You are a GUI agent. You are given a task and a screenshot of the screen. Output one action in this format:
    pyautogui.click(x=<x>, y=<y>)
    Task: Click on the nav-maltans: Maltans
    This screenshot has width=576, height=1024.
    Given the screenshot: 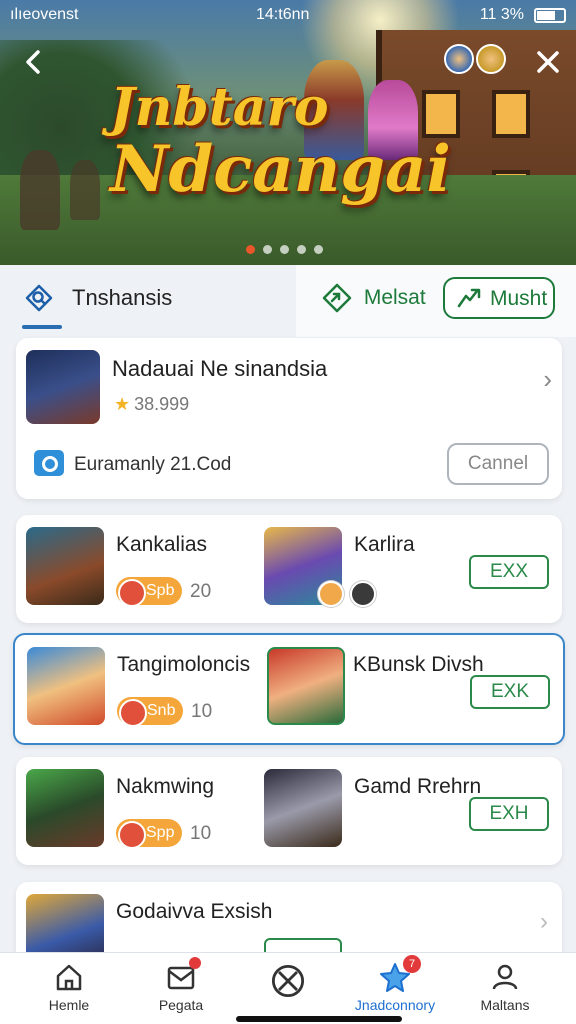 What is the action you would take?
    pyautogui.click(x=505, y=987)
    